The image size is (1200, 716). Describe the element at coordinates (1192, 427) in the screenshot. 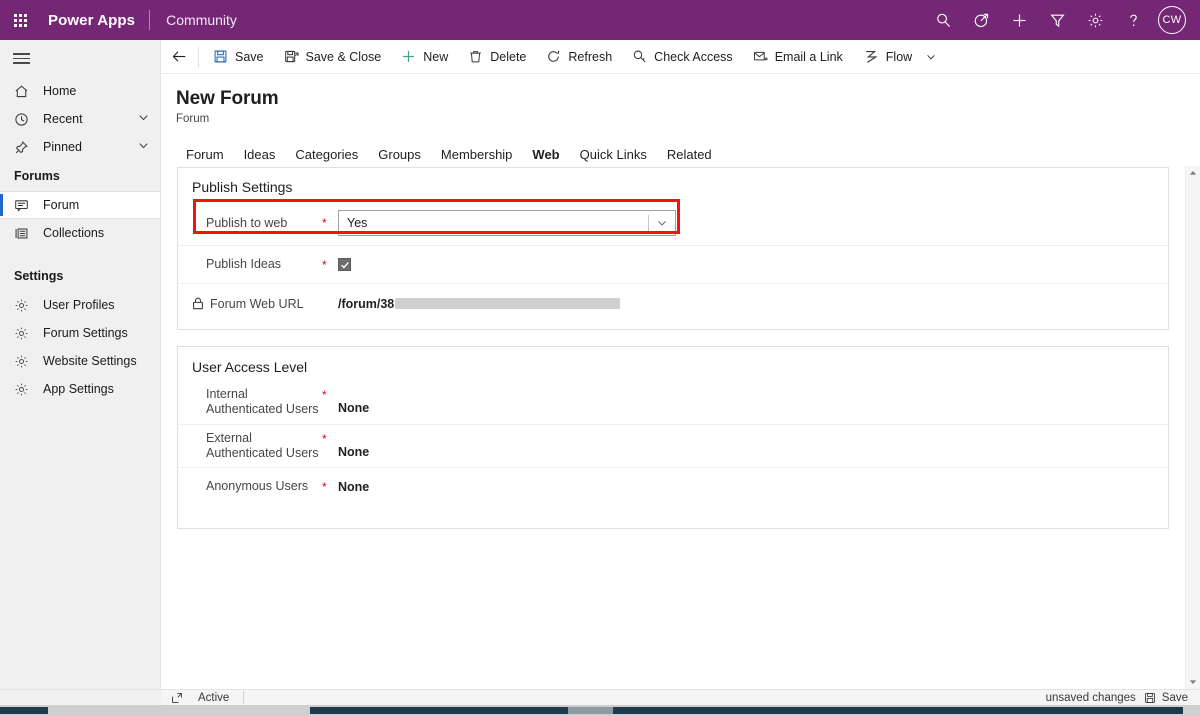

I see `vertical-scrollbar` at that location.